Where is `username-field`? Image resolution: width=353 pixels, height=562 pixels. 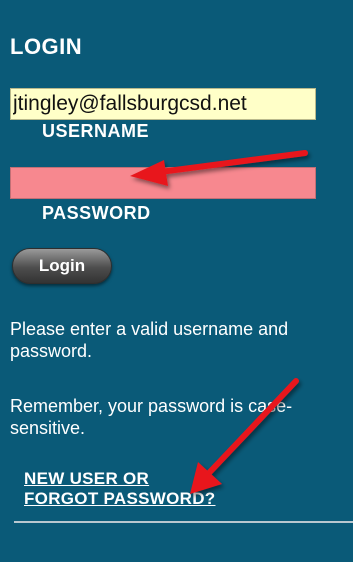 username-field is located at coordinates (163, 104).